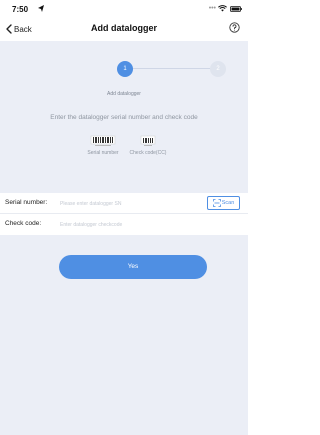 Image resolution: width=320 pixels, height=435 pixels. Describe the element at coordinates (120, 203) in the screenshot. I see `serial-number-input` at that location.